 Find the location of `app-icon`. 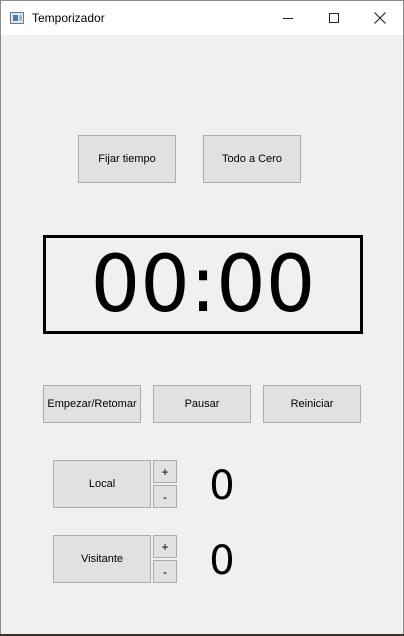

app-icon is located at coordinates (17, 18).